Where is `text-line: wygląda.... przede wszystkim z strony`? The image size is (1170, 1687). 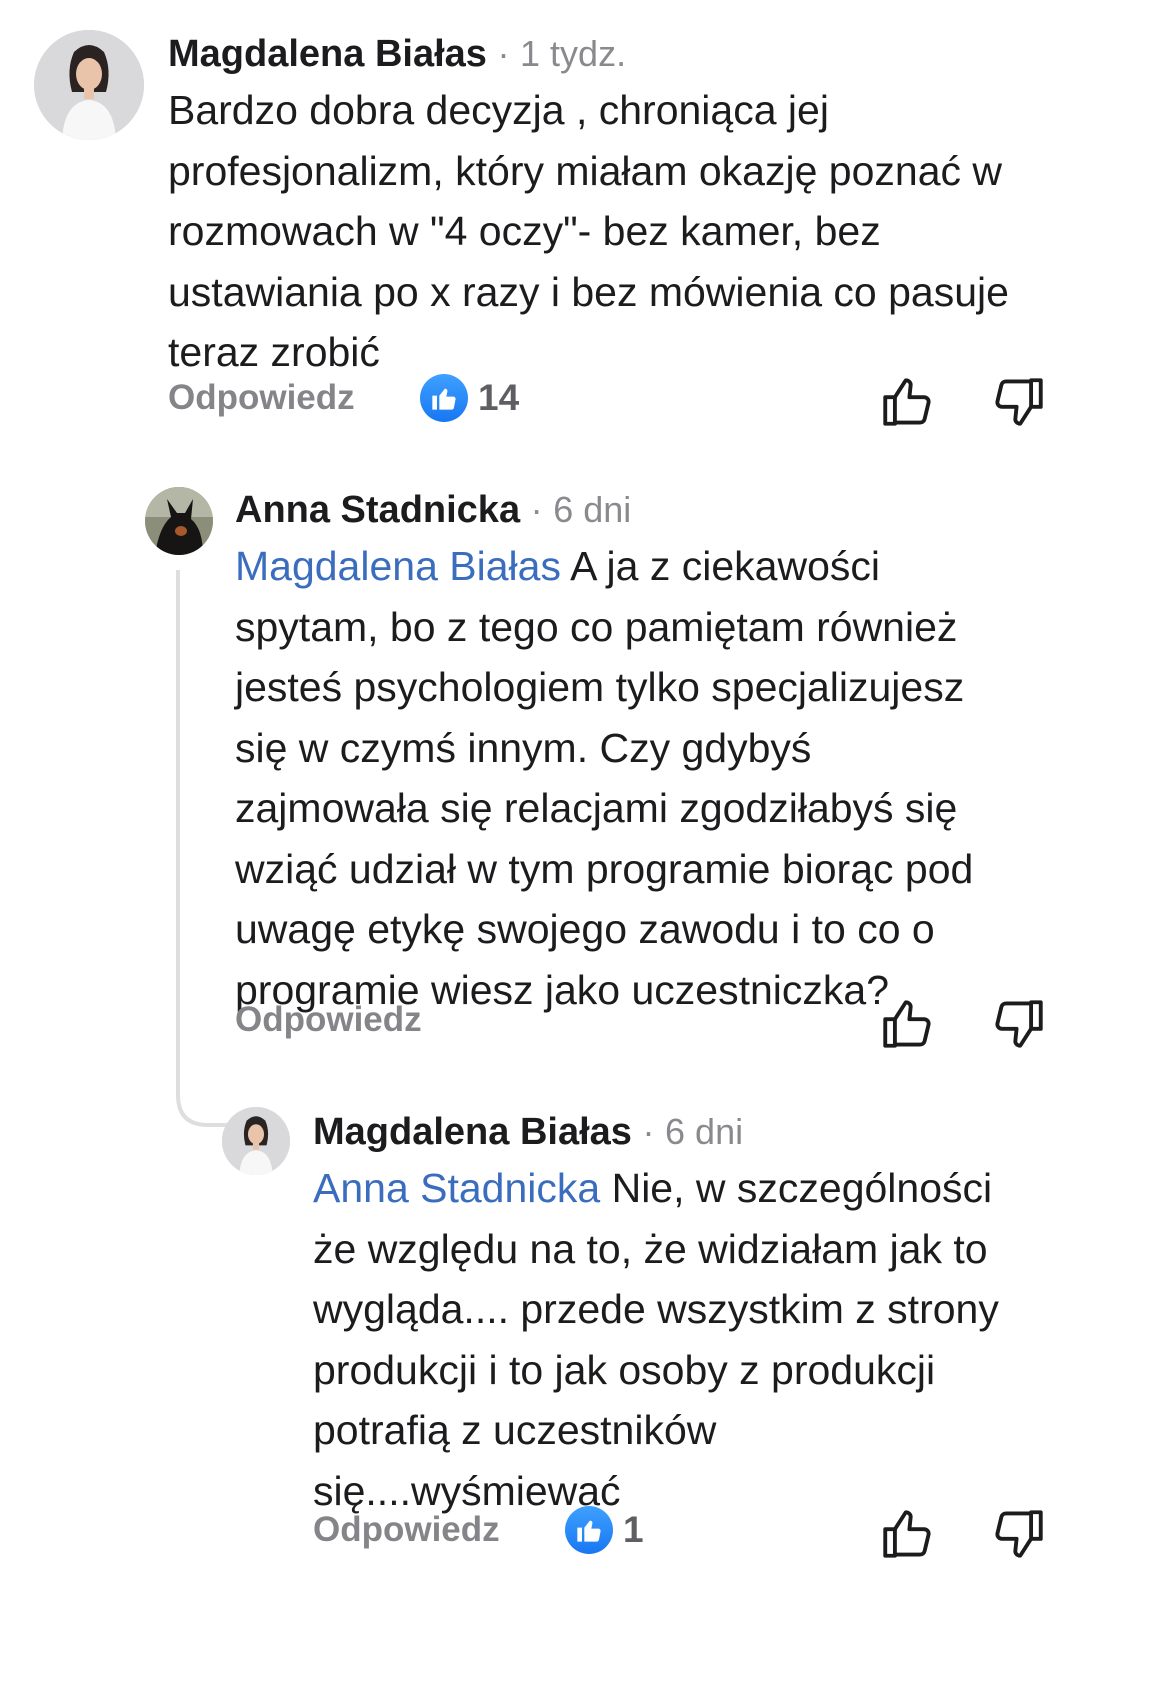
text-line: wygląda.... przede wszystkim z strony is located at coordinates (656, 1309).